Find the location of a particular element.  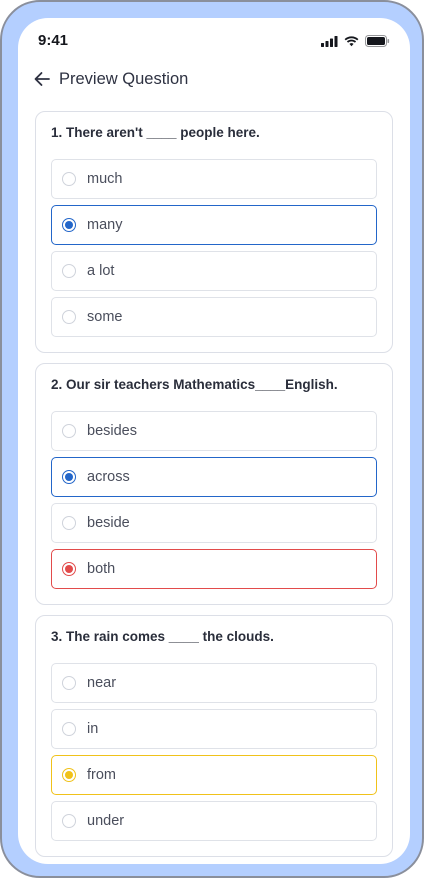

radio-button-warning is located at coordinates (69, 775).